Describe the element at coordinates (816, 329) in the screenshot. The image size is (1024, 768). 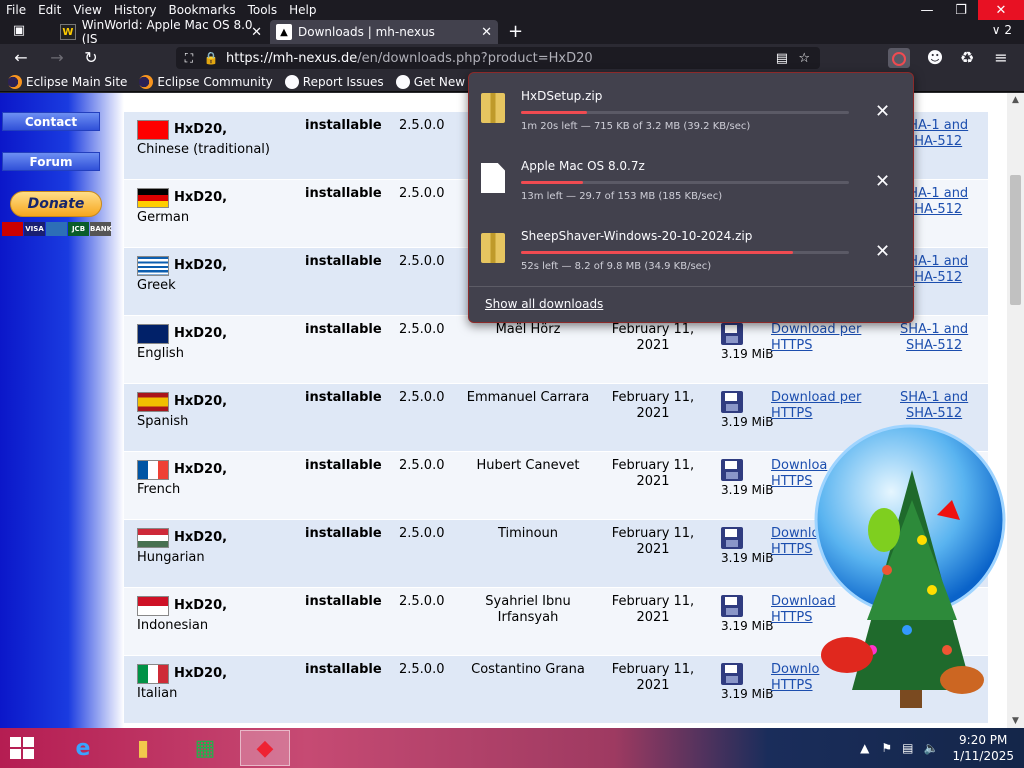
I see `download-link-line1: Download per` at that location.